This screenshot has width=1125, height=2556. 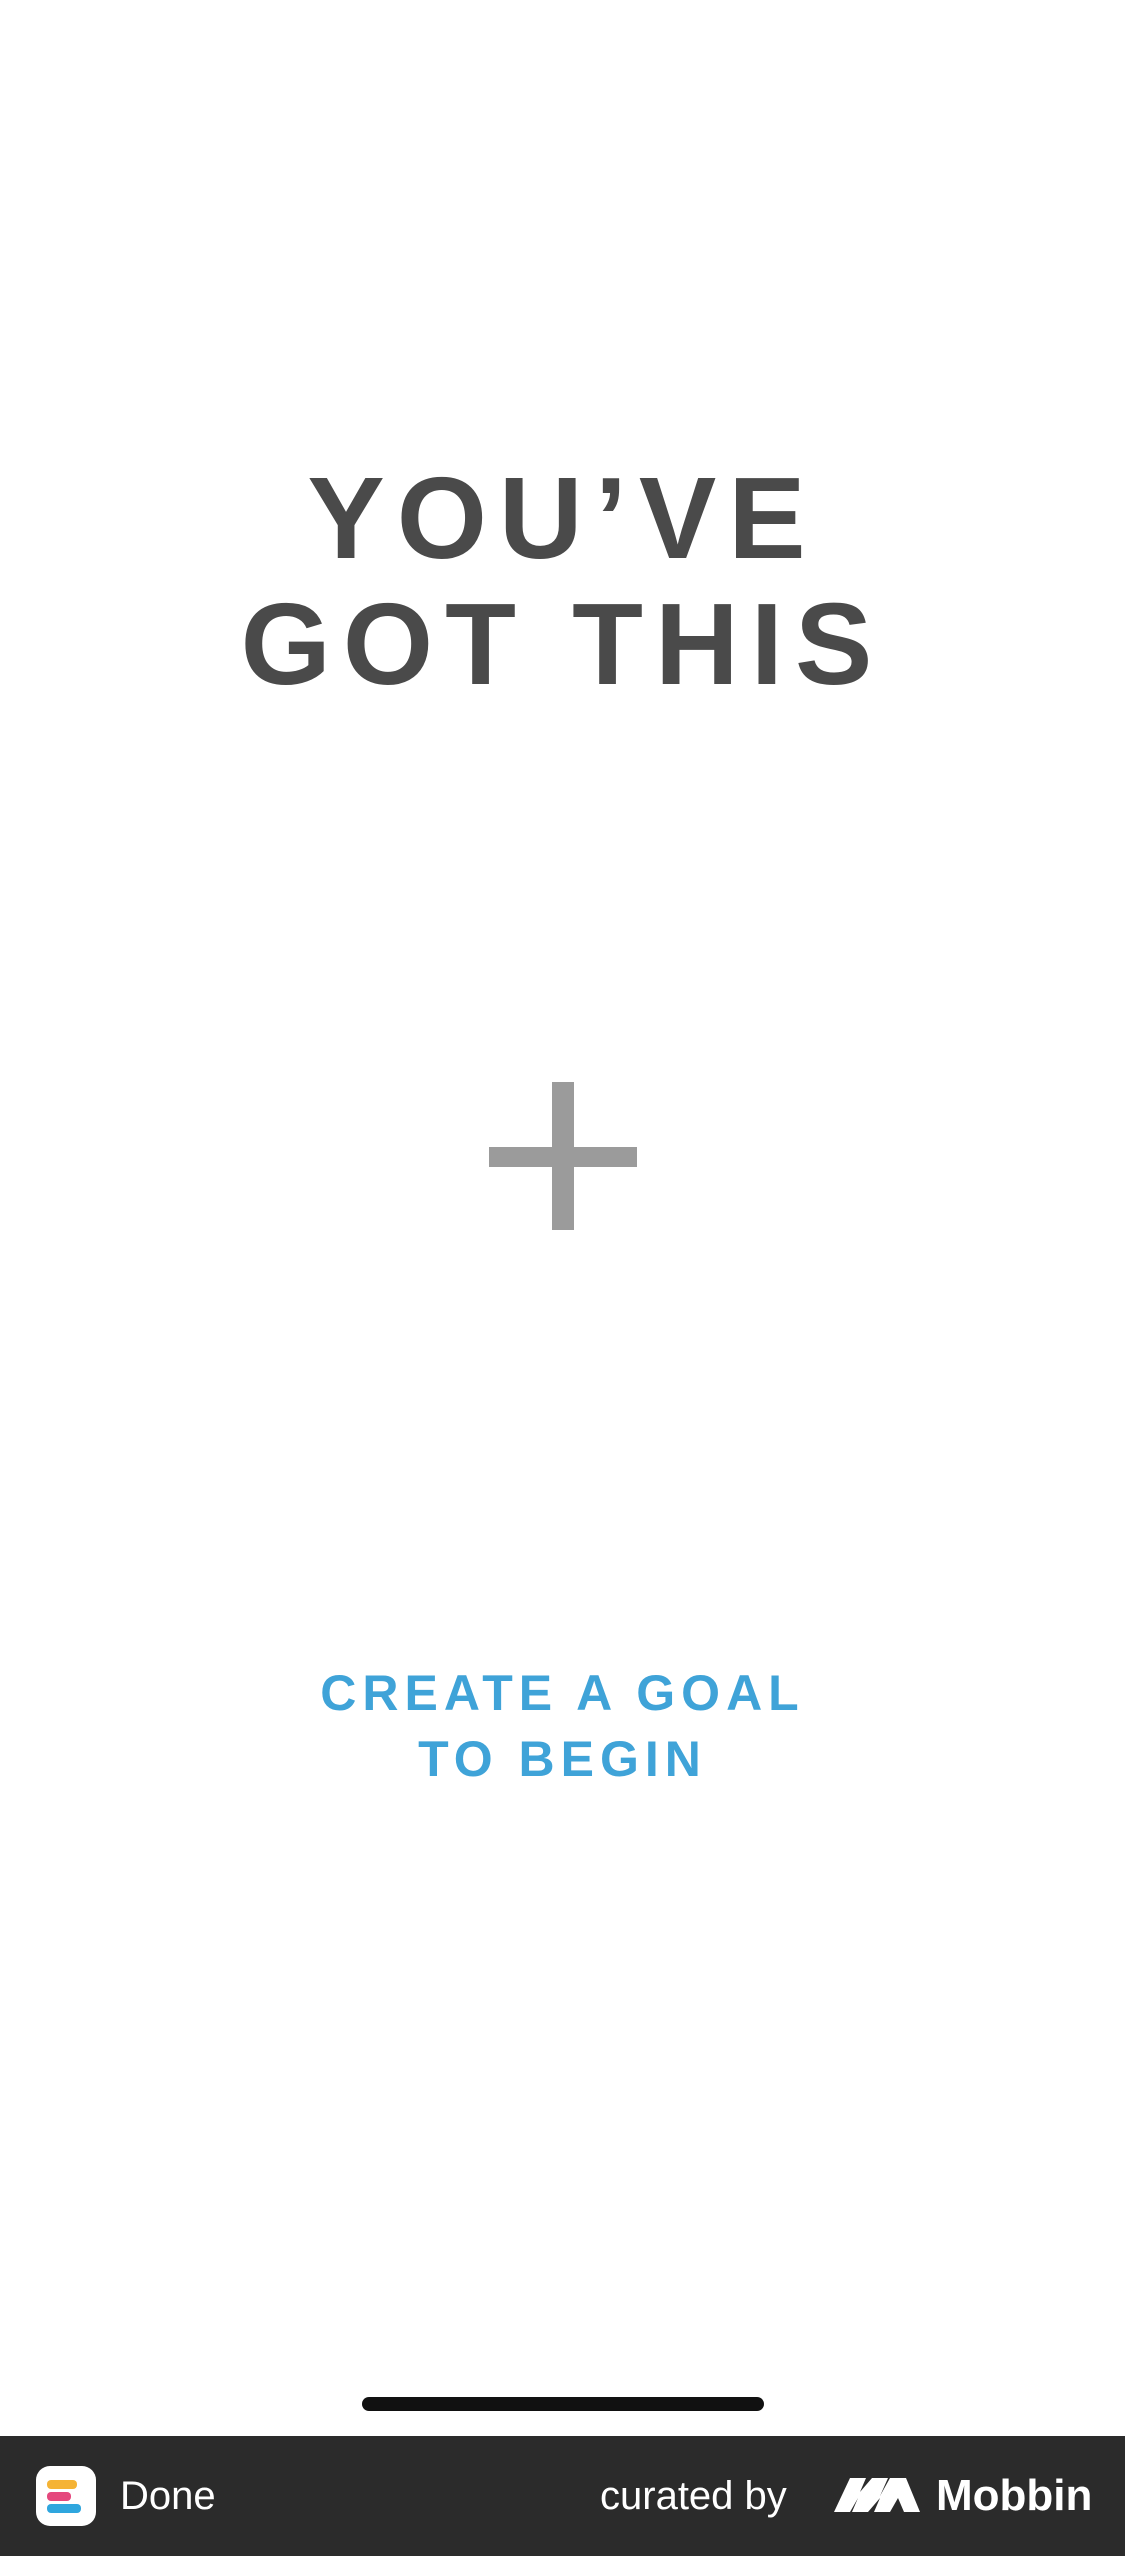 What do you see at coordinates (877, 2495) in the screenshot?
I see `mobbin-logo-icon` at bounding box center [877, 2495].